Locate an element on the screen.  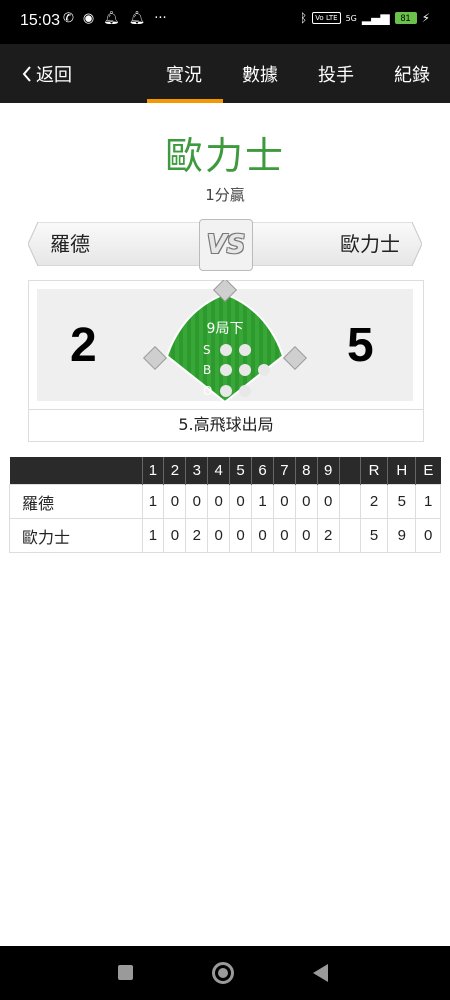
win-margin: 1分贏 is located at coordinates (225, 195).